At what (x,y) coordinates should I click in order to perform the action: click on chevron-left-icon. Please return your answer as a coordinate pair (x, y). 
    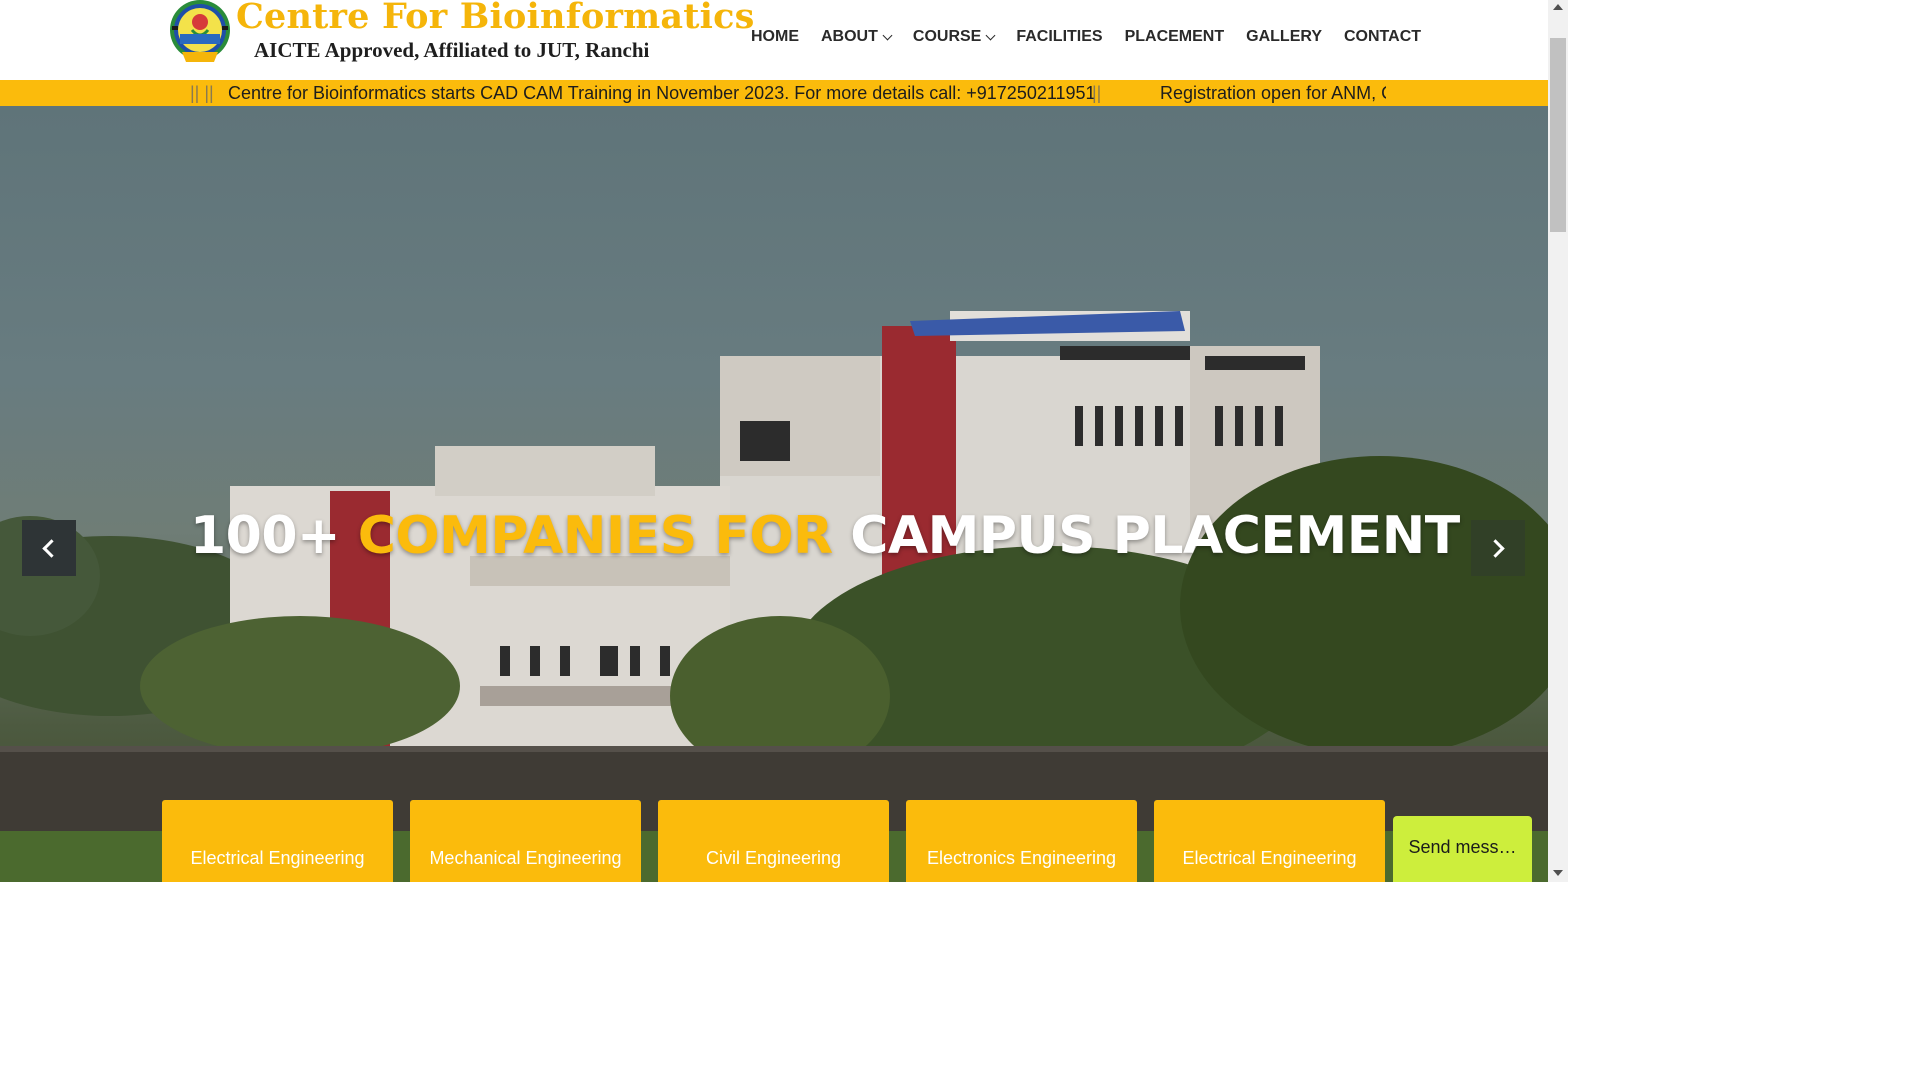
    Looking at the image, I should click on (51, 548).